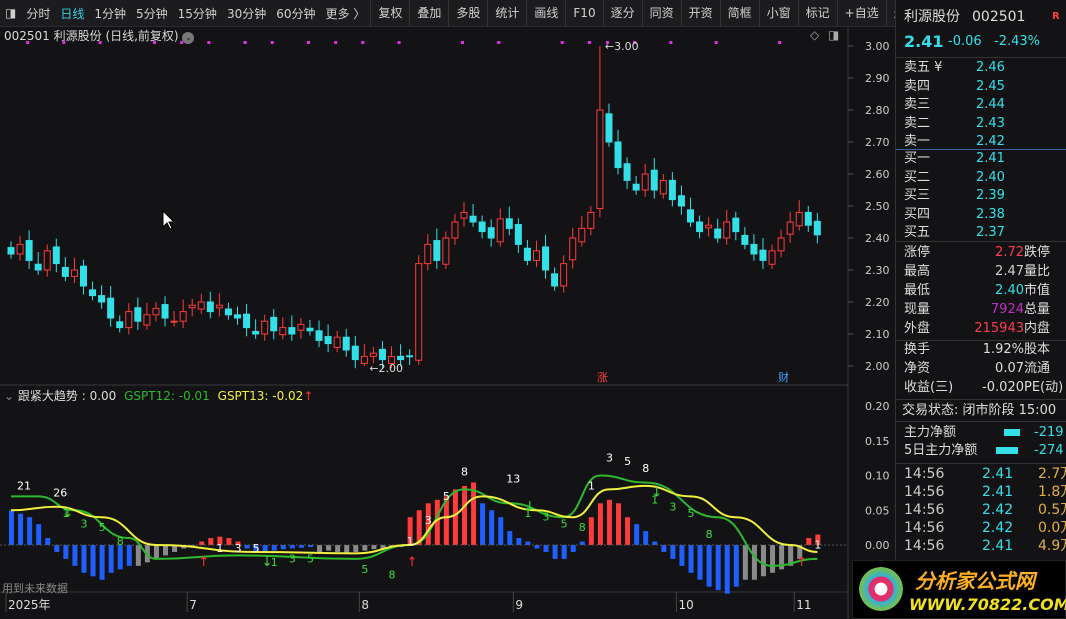 This screenshot has height=619, width=1066. Describe the element at coordinates (917, 104) in the screenshot. I see `ask-label: 卖三` at that location.